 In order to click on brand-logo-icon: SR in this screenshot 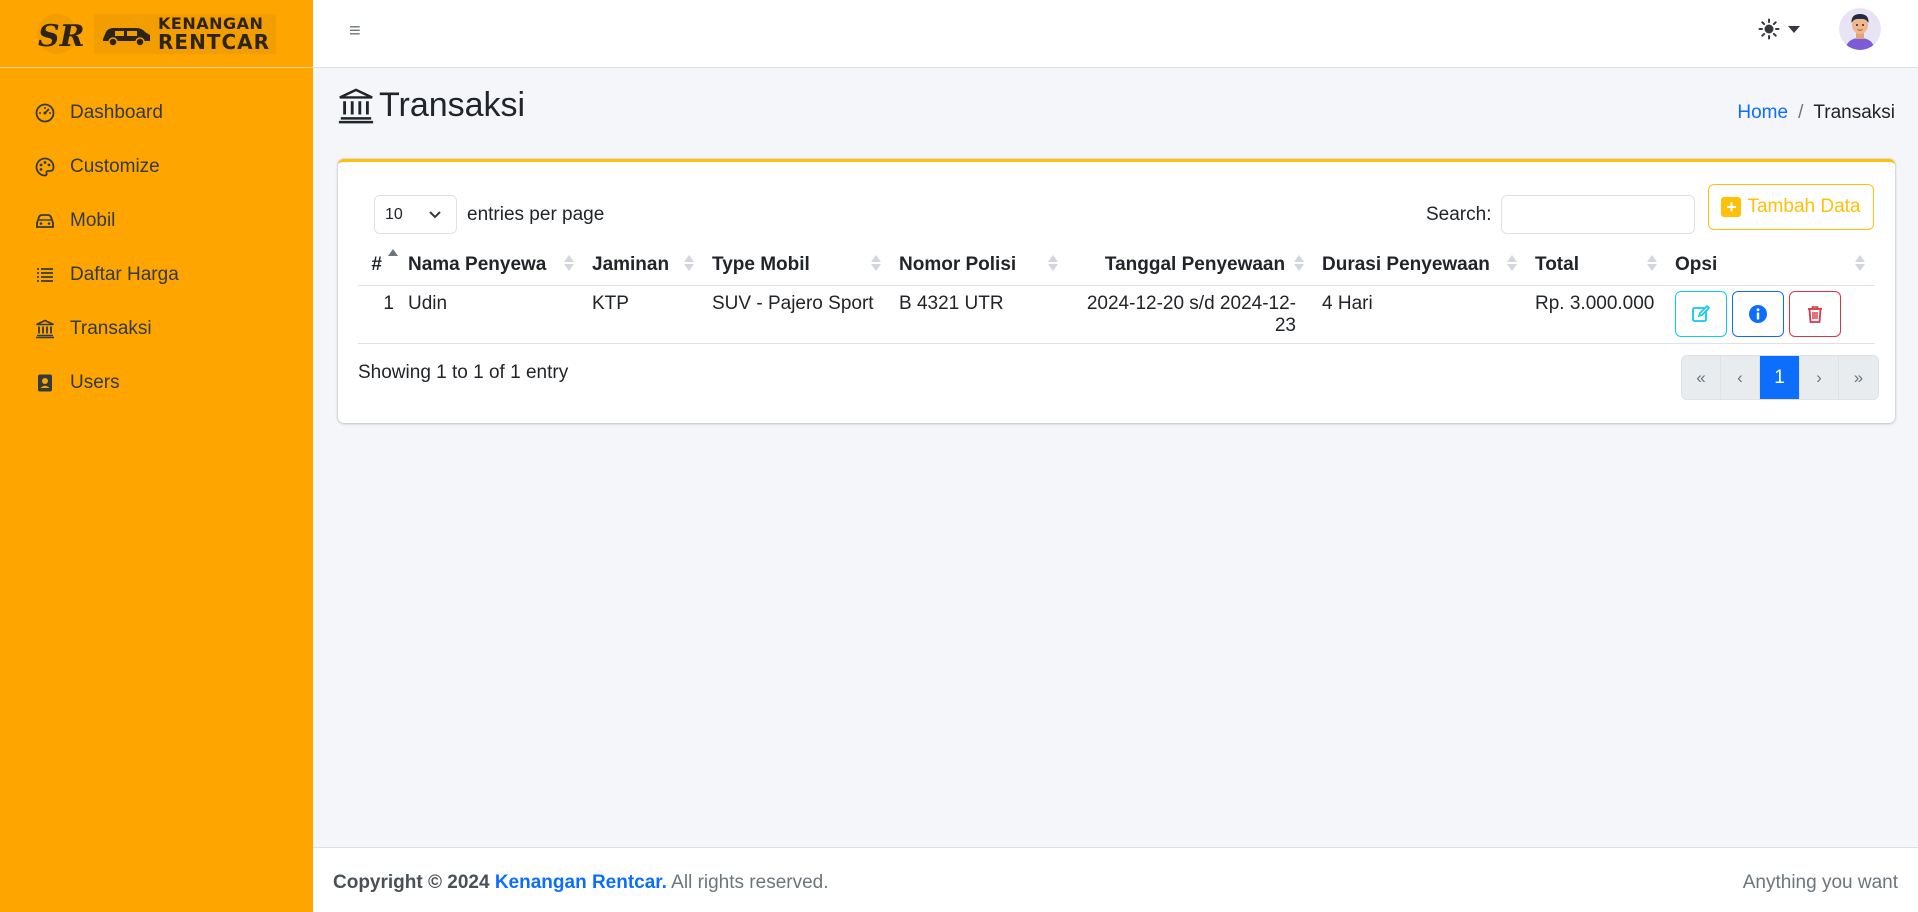, I will do `click(57, 34)`.